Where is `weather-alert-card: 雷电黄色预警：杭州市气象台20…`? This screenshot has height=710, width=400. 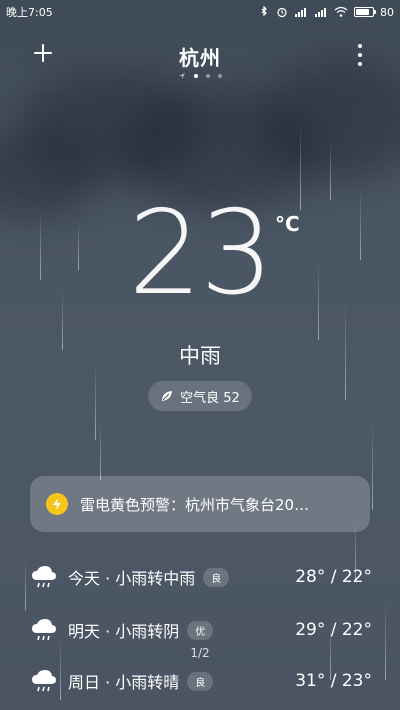
weather-alert-card: 雷电黄色预警：杭州市气象台20… is located at coordinates (200, 504).